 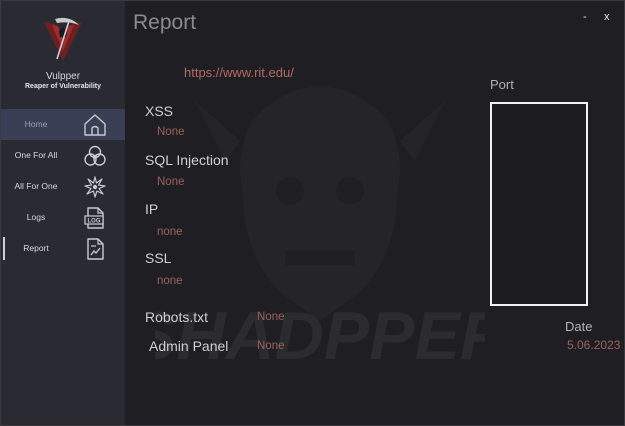 I want to click on reaper-logo, so click(x=63, y=39).